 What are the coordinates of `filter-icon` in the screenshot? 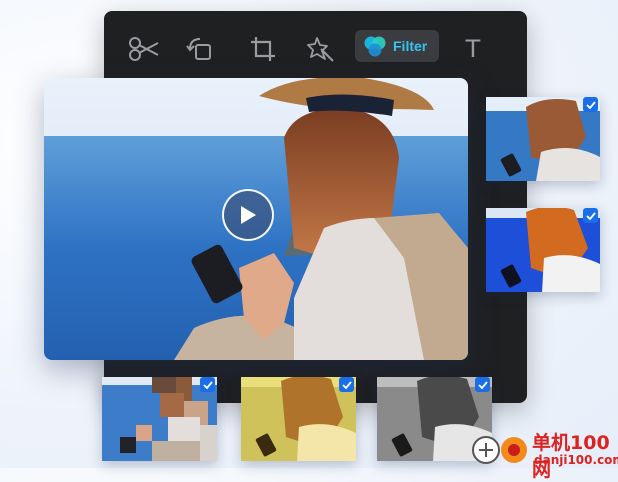 It's located at (375, 46).